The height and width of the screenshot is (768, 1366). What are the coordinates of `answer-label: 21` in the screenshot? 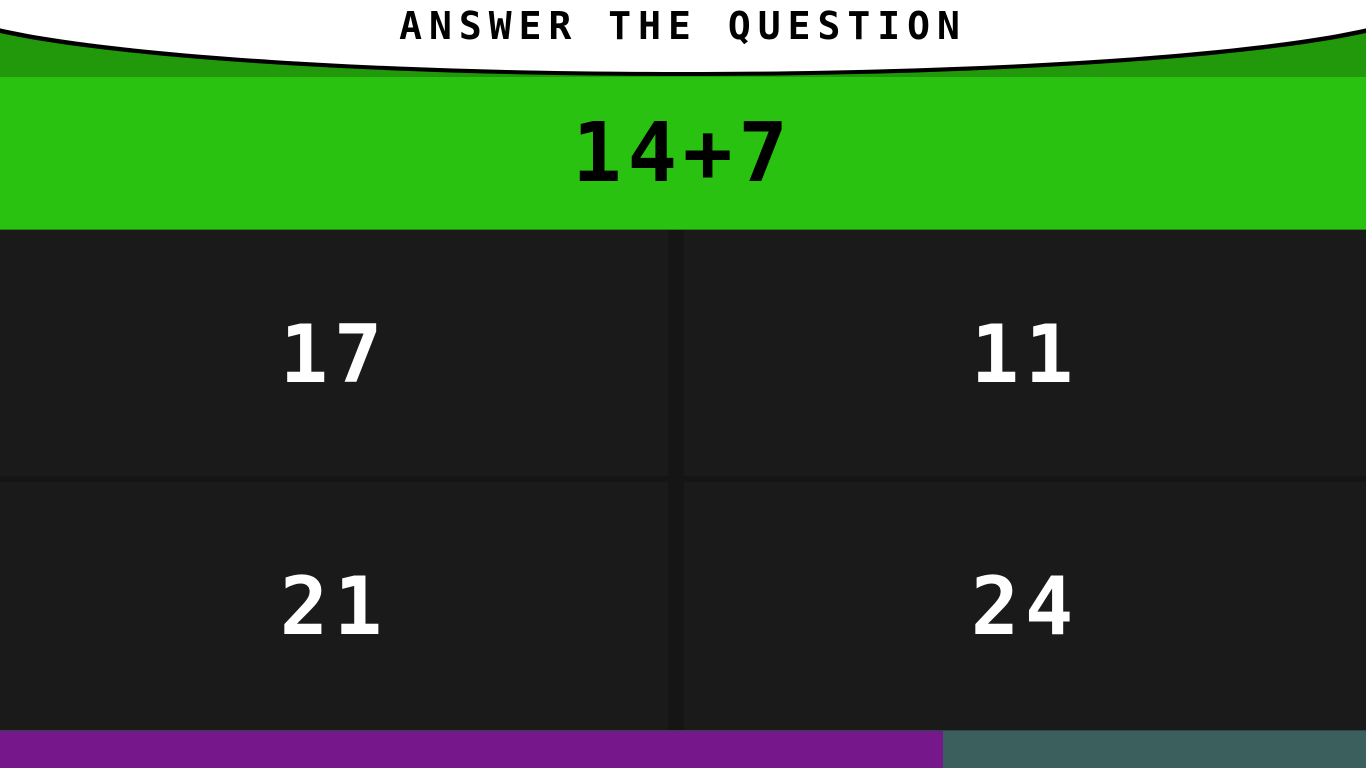 It's located at (334, 606).